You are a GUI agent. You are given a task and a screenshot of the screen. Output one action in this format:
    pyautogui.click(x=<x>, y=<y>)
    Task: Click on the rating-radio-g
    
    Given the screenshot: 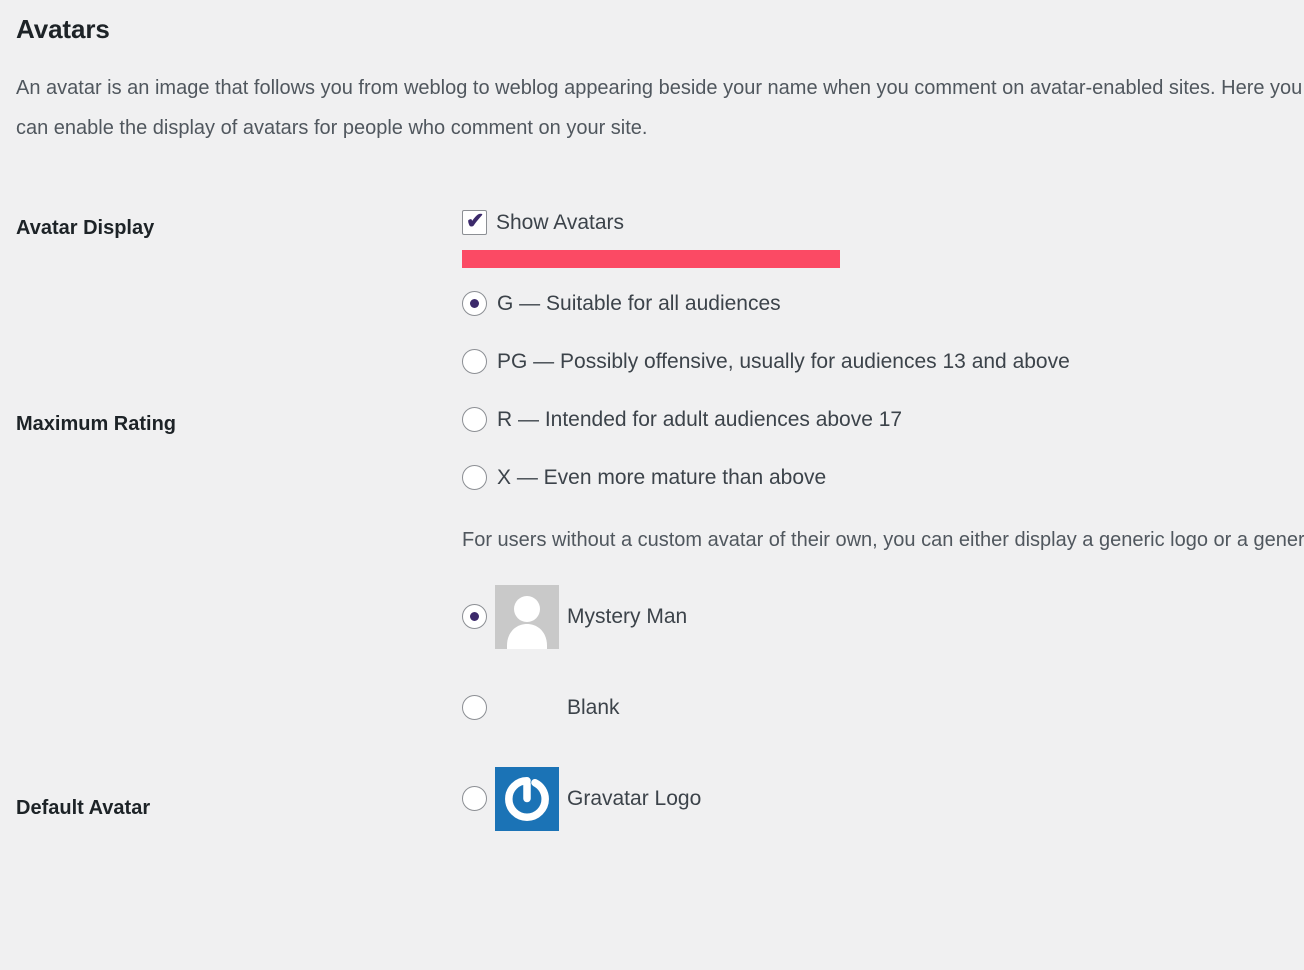 What is the action you would take?
    pyautogui.click(x=474, y=303)
    